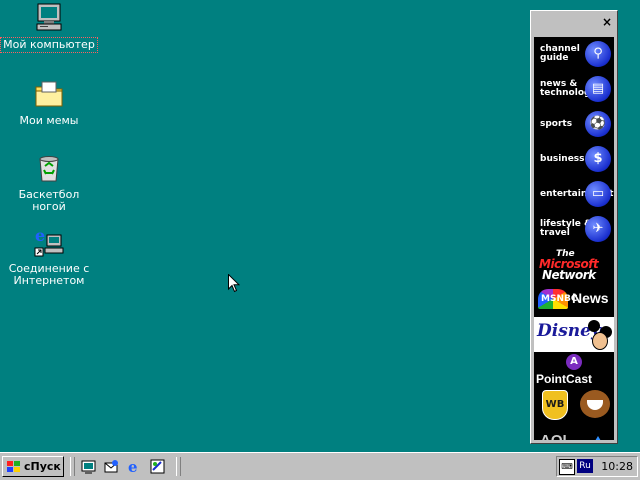 The height and width of the screenshot is (480, 640). I want to click on mickey-face-icon, so click(600, 341).